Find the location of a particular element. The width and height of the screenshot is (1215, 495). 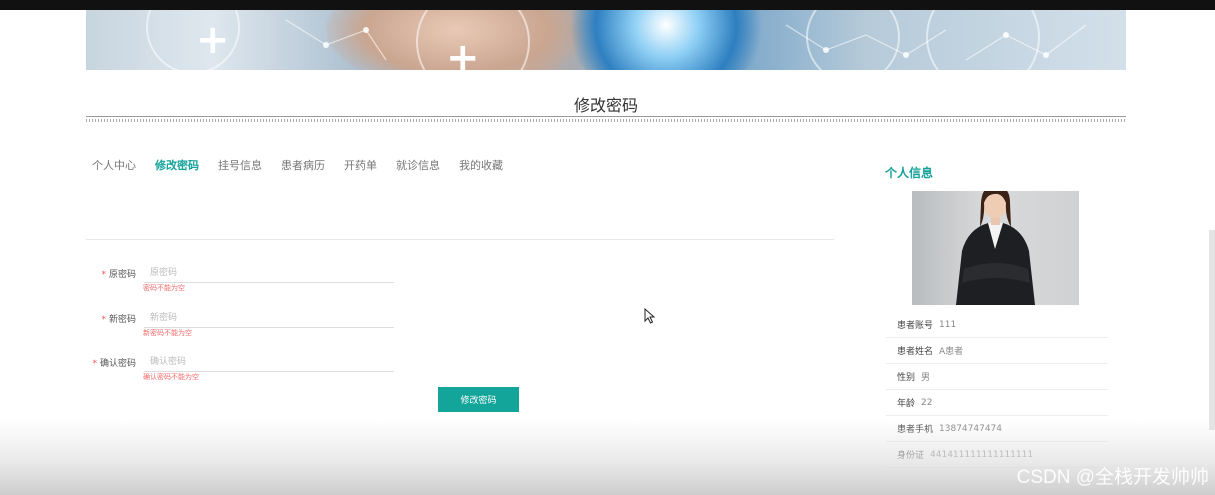

tab-medical-records: 患者病历 is located at coordinates (303, 165).